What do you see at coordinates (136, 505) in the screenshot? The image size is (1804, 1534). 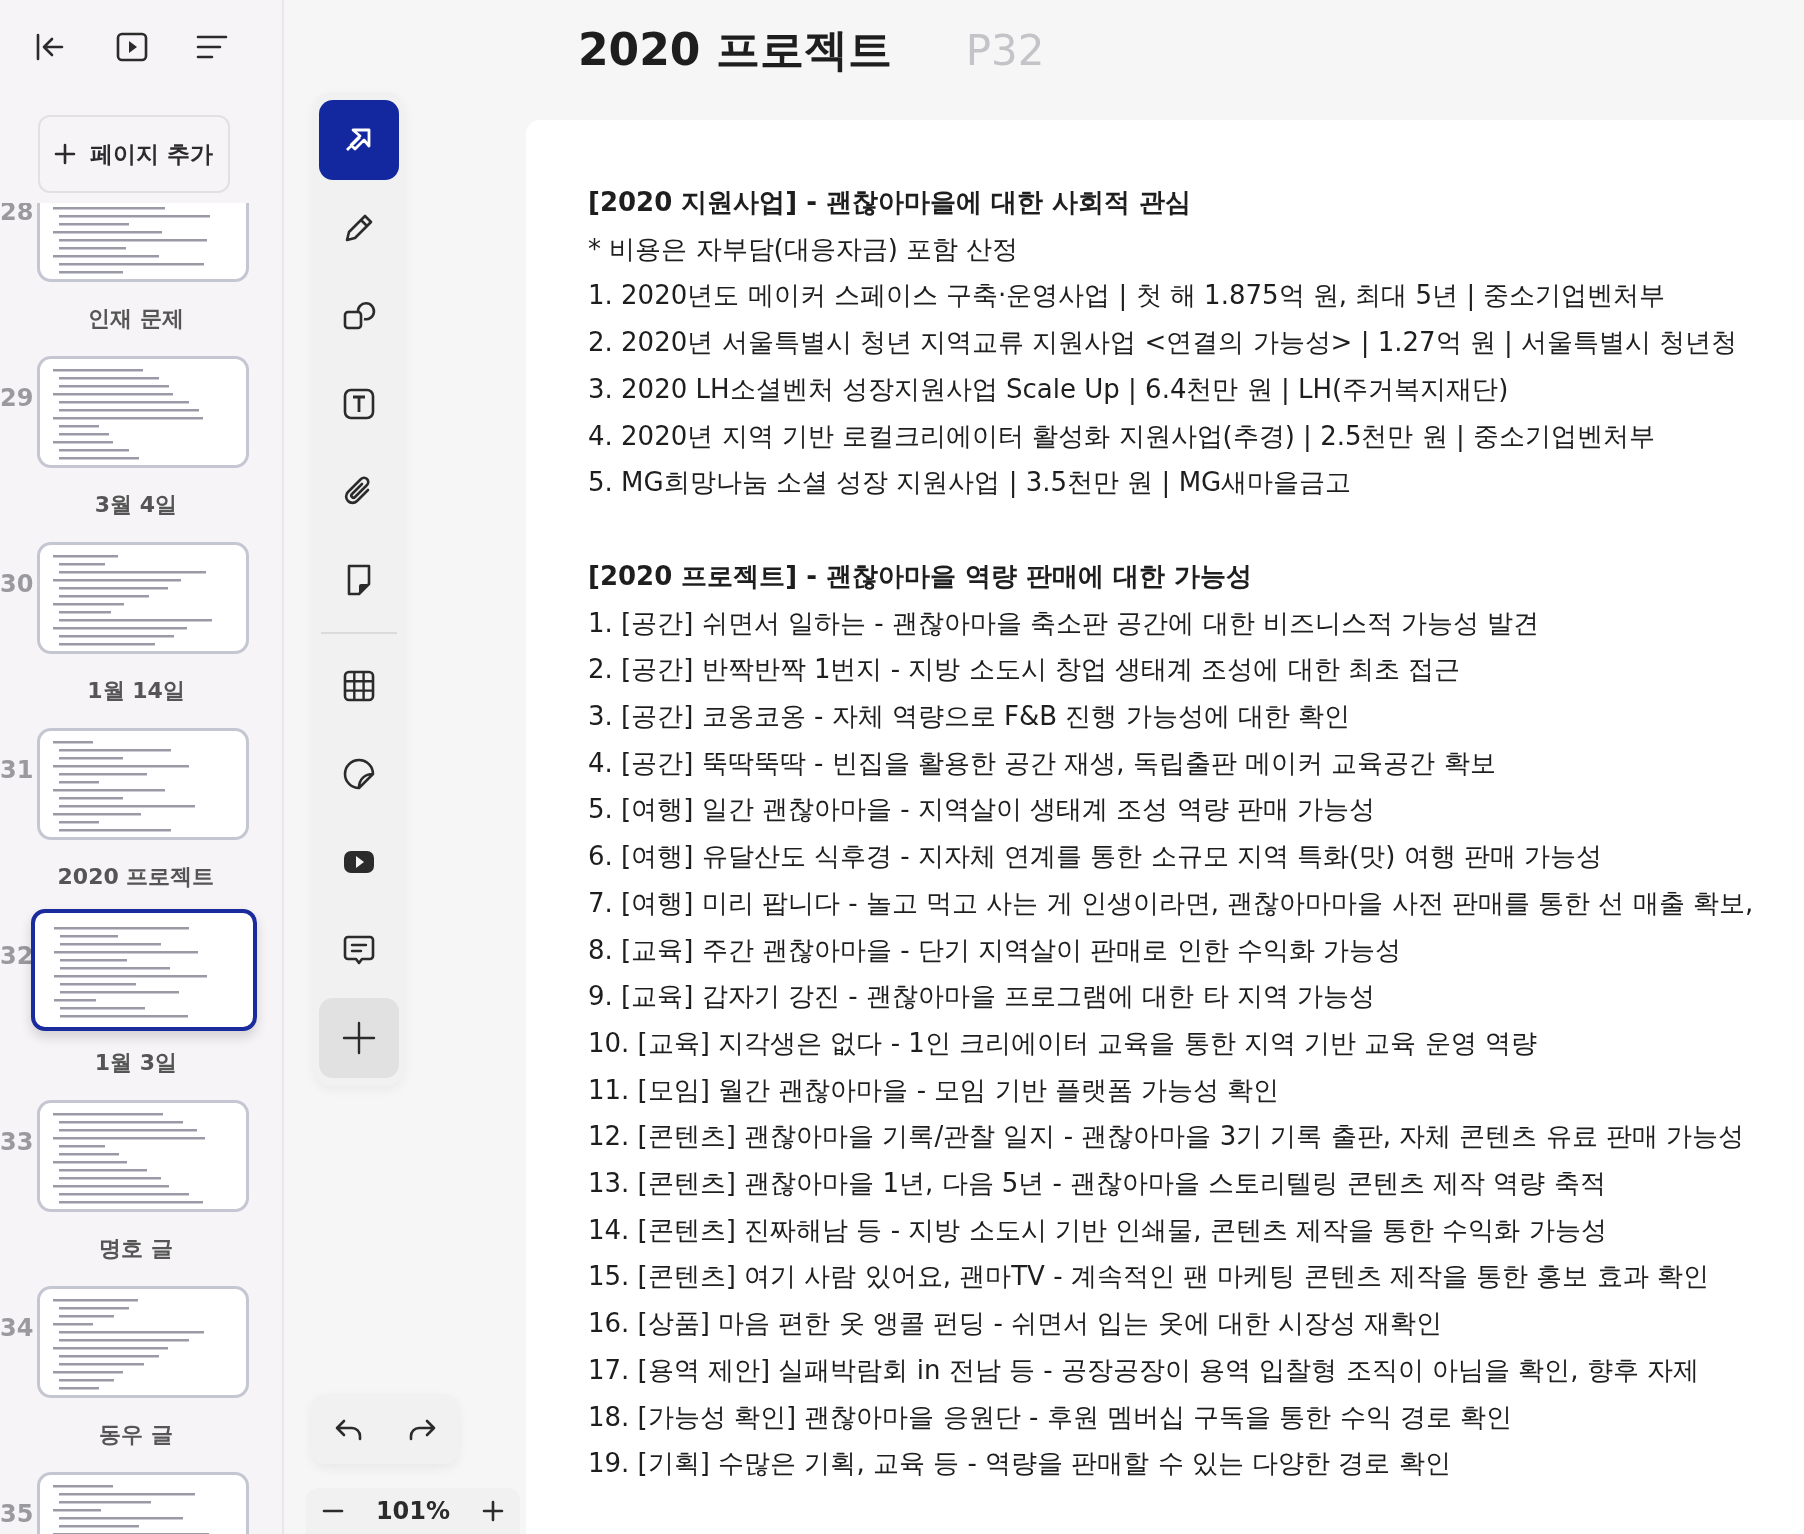 I see `page-title: 3월 4일` at bounding box center [136, 505].